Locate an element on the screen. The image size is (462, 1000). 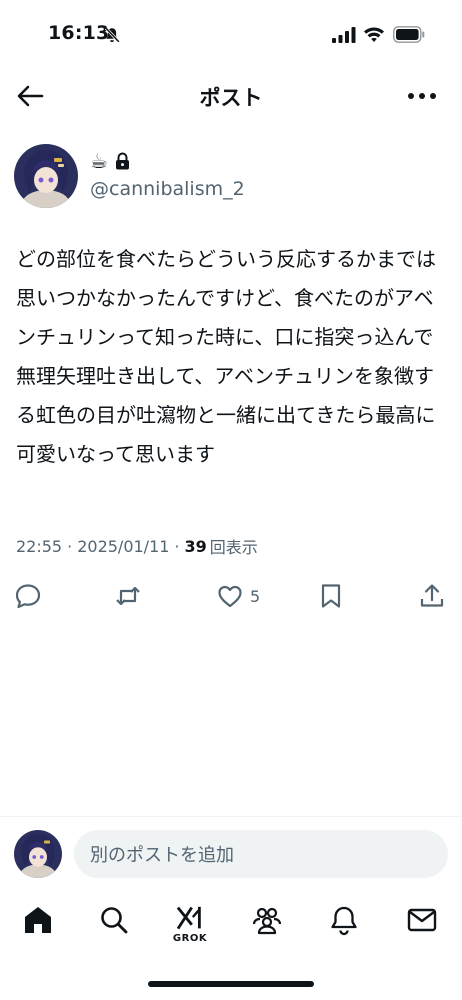
mail-icon is located at coordinates (422, 920).